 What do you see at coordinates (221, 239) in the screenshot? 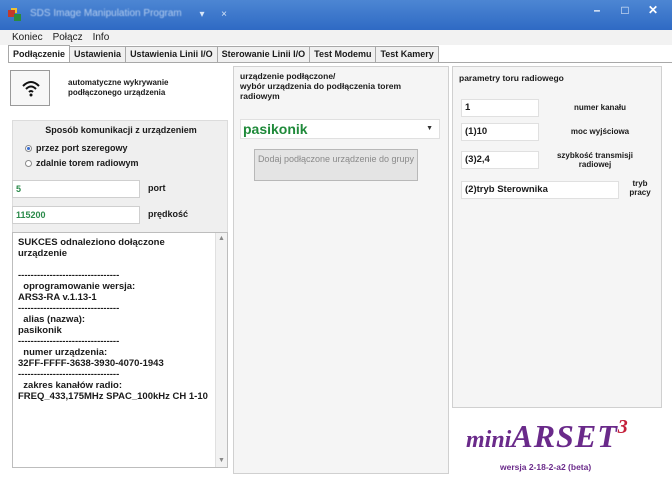
I see `scroll-up-icon: ▲` at bounding box center [221, 239].